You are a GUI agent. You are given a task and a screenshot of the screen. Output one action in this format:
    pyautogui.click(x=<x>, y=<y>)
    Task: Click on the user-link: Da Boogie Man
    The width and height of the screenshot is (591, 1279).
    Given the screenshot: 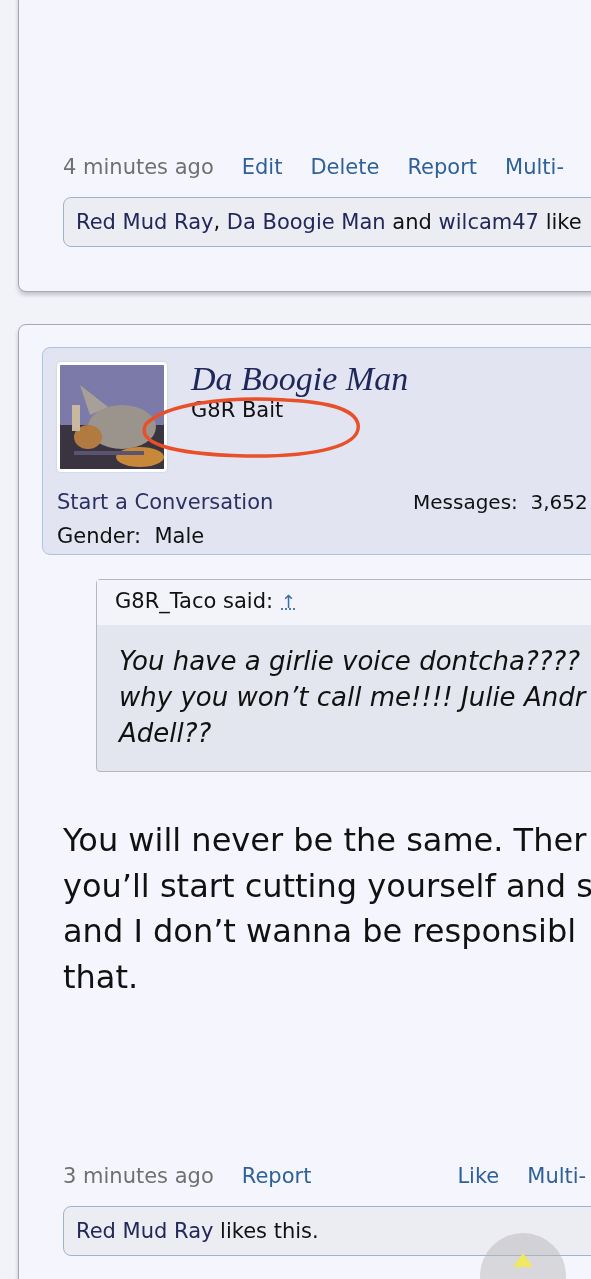 What is the action you would take?
    pyautogui.click(x=306, y=222)
    